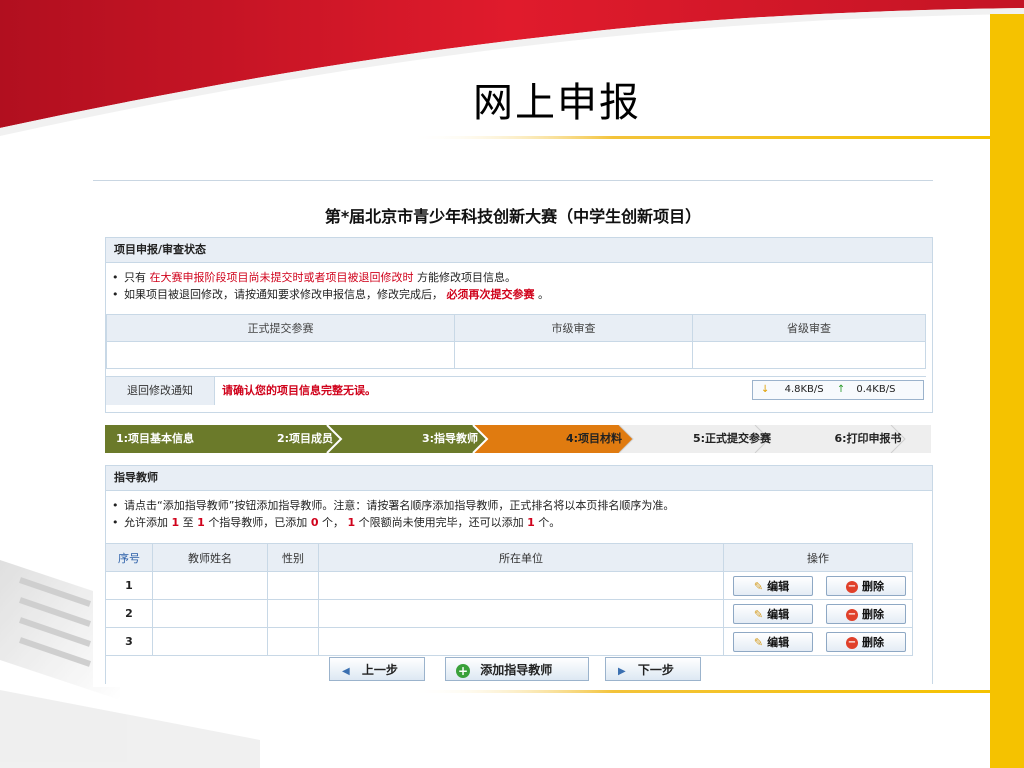  Describe the element at coordinates (210, 557) in the screenshot. I see `col-name: 教师姓名` at that location.